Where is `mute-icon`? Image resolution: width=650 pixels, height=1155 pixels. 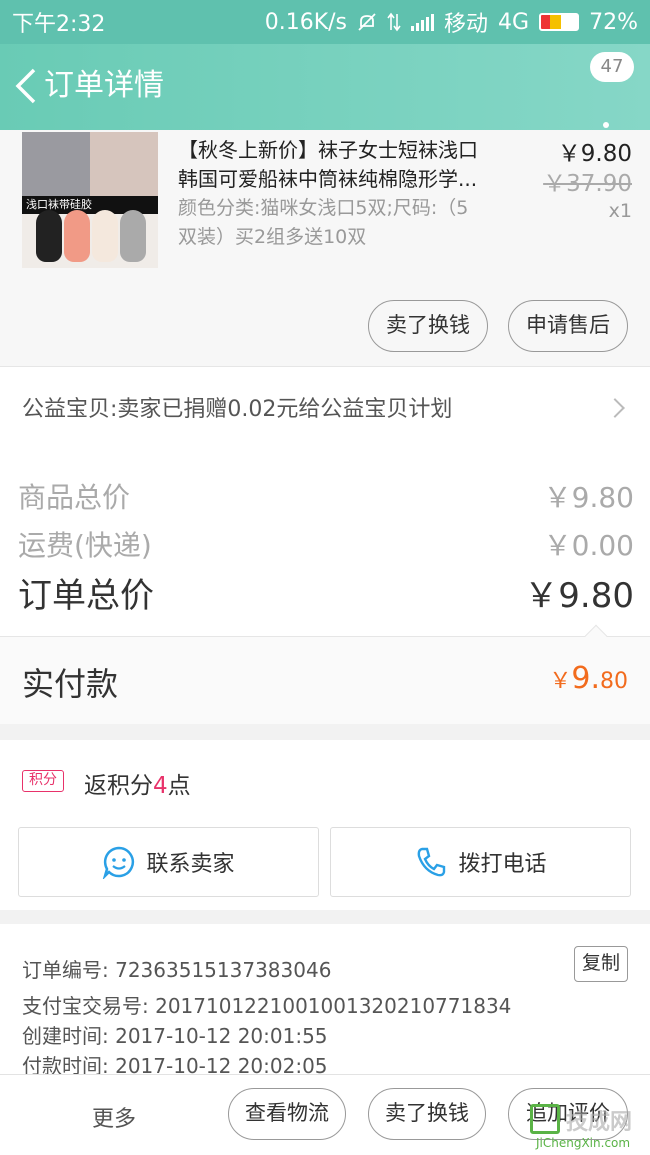 mute-icon is located at coordinates (367, 22).